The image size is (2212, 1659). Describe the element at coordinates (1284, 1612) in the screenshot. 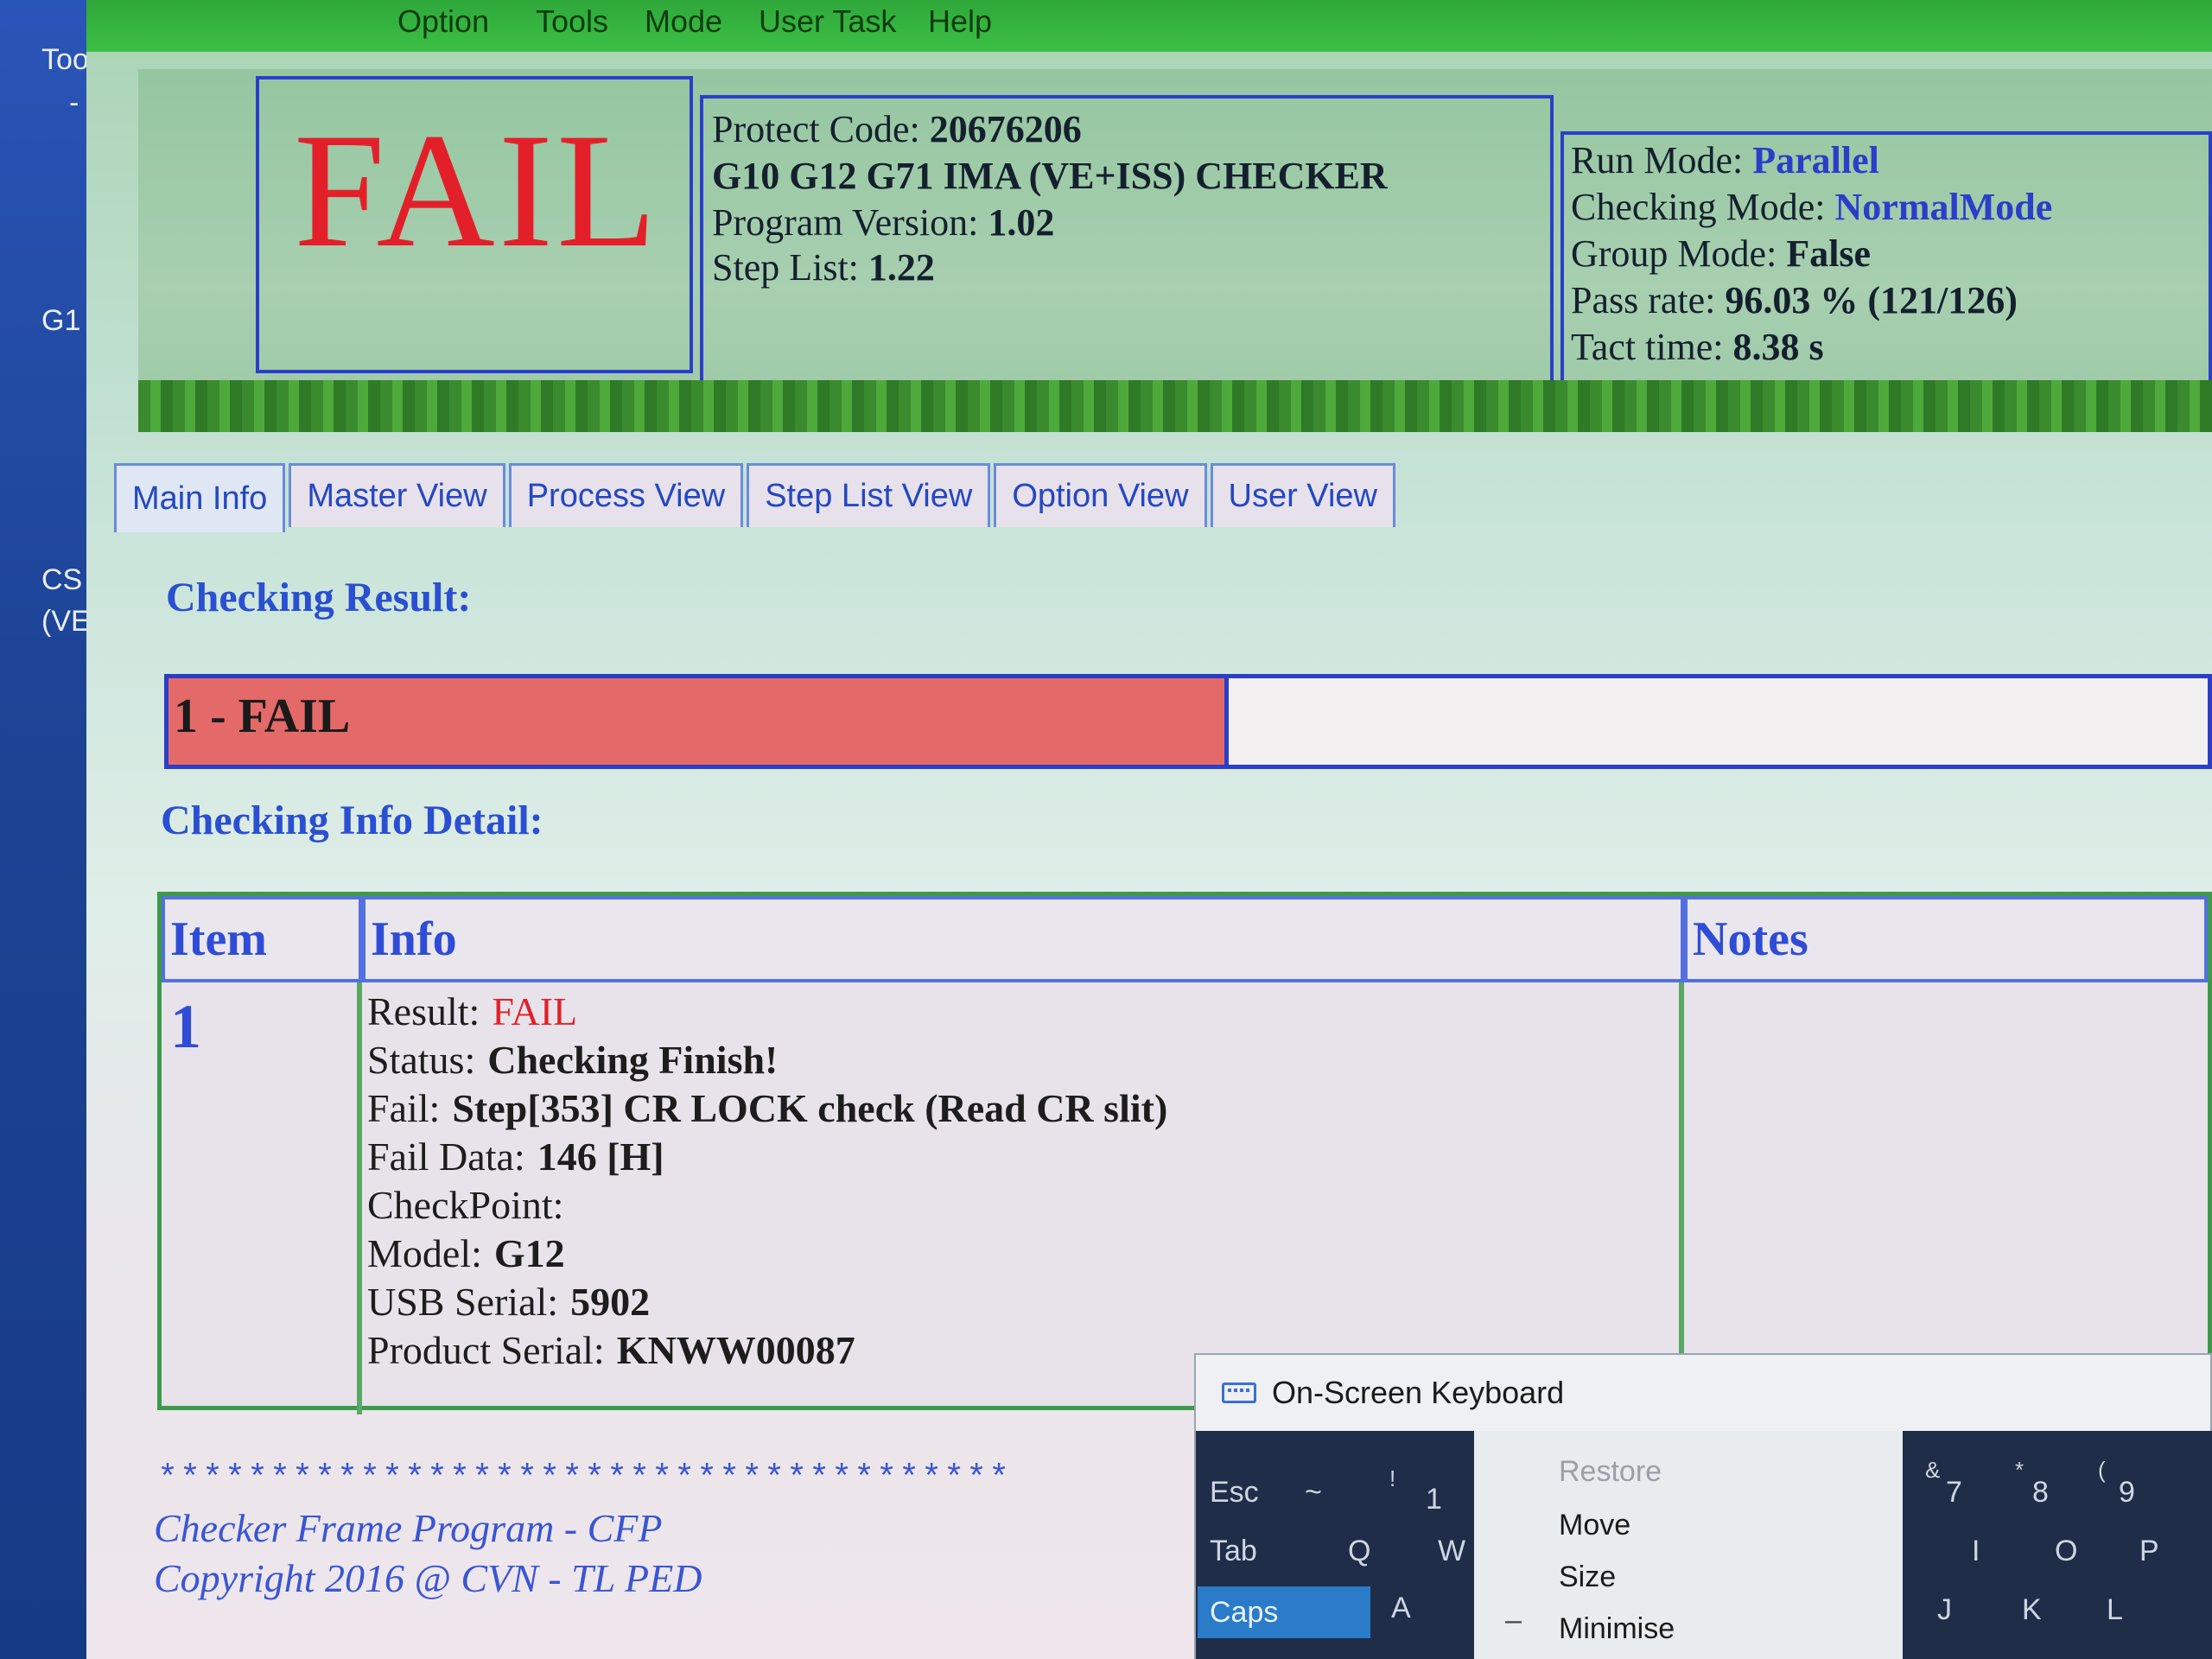

I see `key-caps: Caps` at that location.